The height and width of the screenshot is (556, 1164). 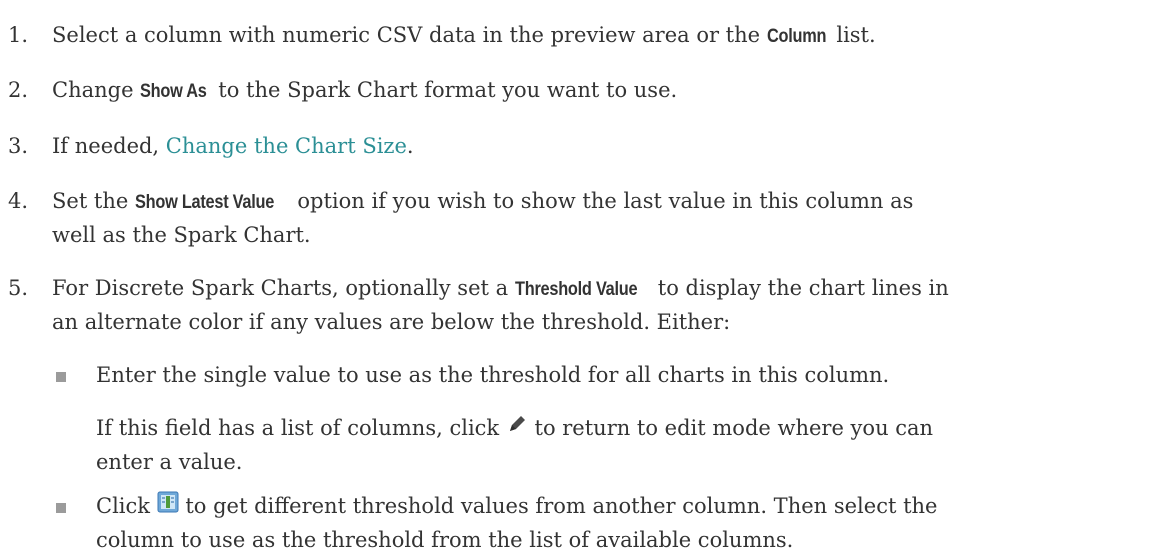 What do you see at coordinates (18, 288) in the screenshot?
I see `step-number: 5.` at bounding box center [18, 288].